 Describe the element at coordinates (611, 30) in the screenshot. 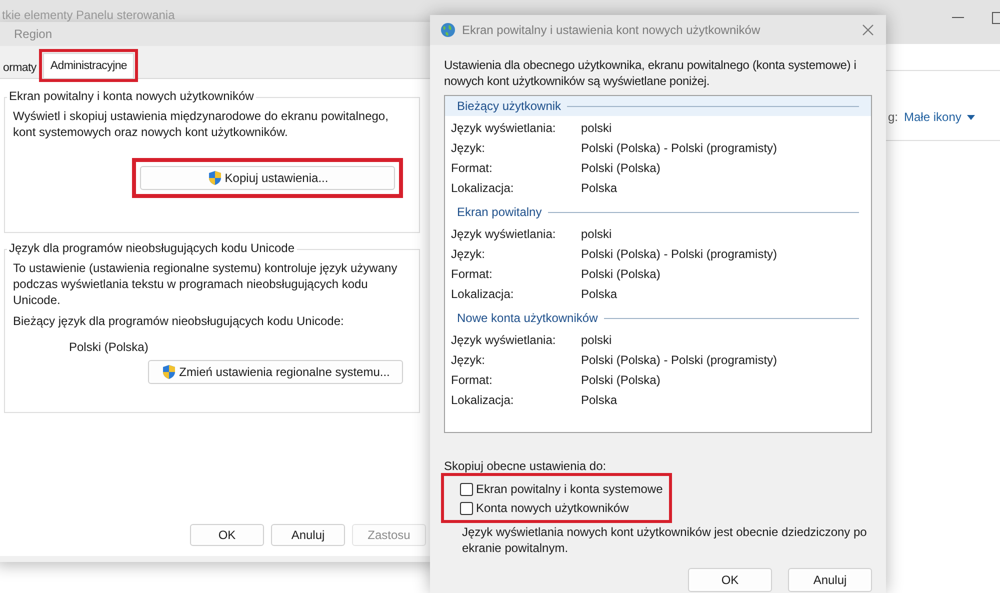

I see `window-title: Ekran powitalny i ustawienia kont nowych użytkowników` at that location.